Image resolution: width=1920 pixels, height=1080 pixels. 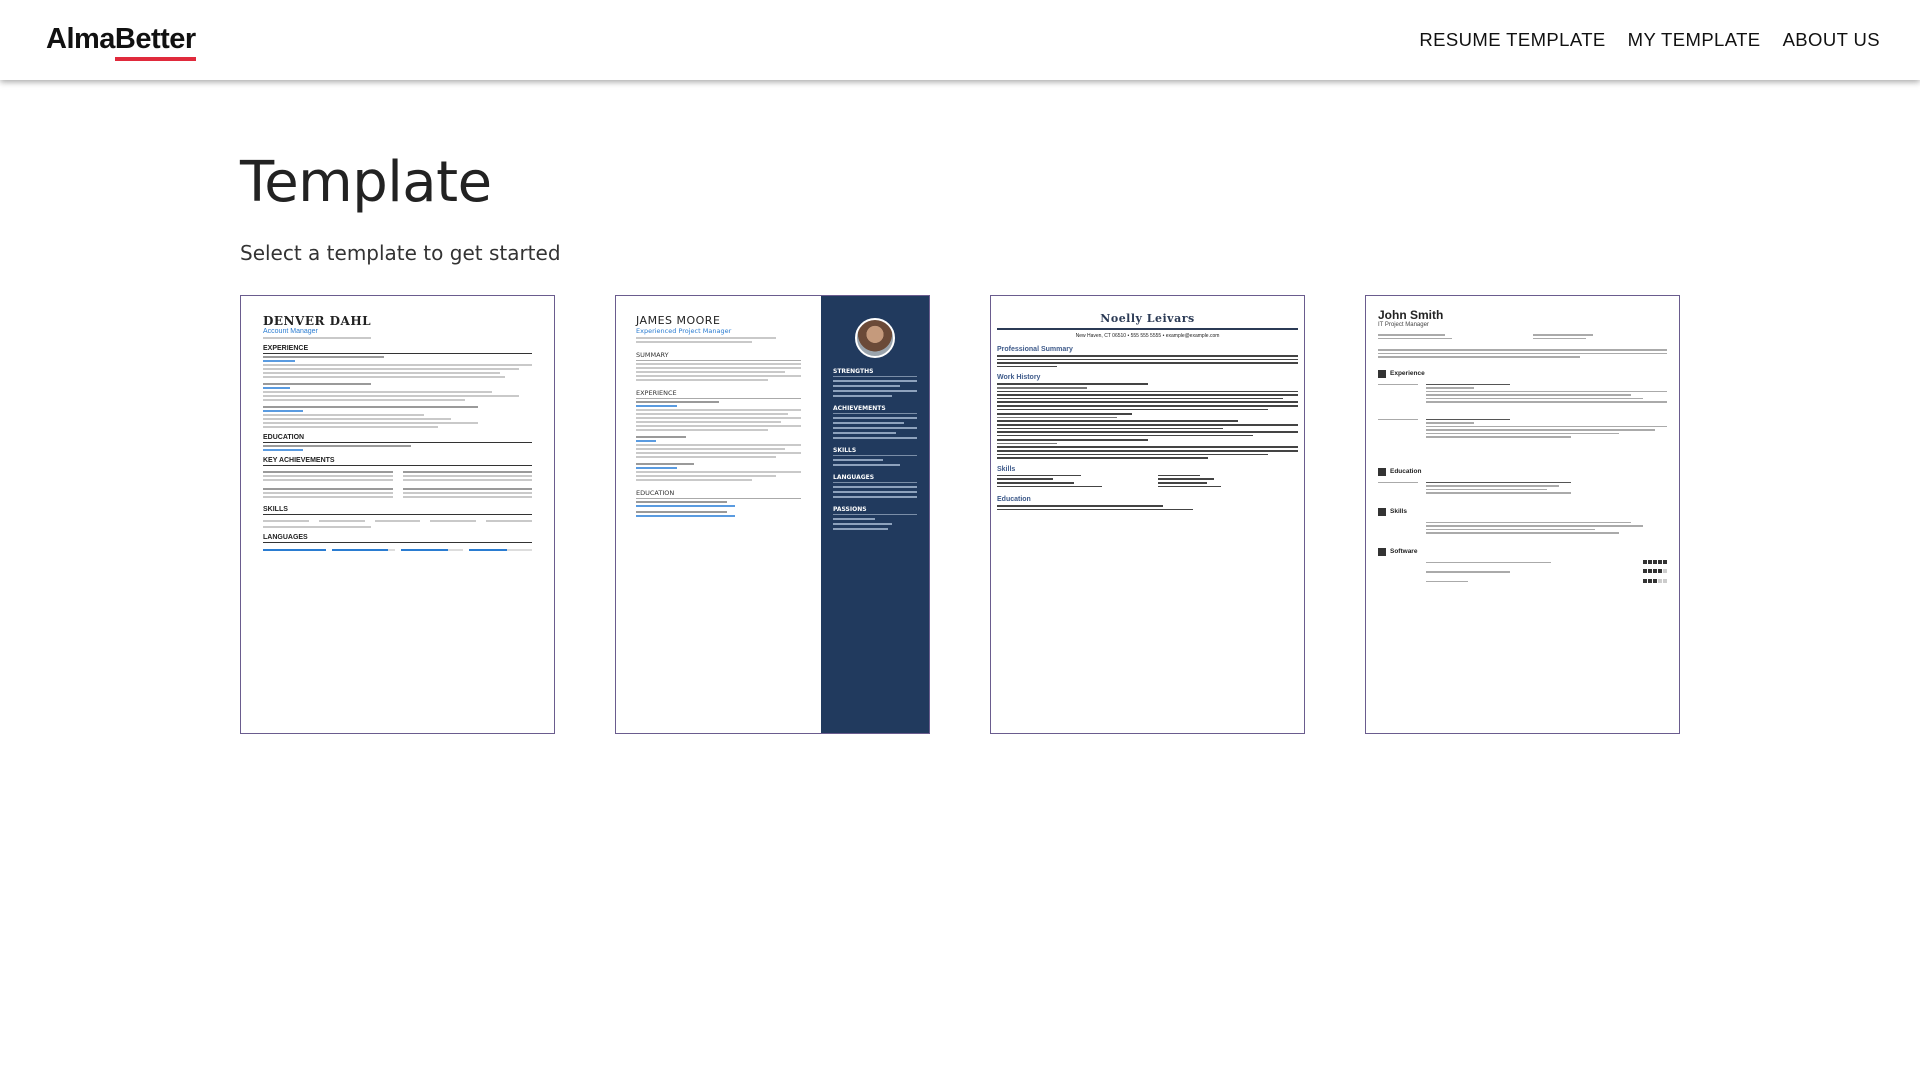 What do you see at coordinates (875, 510) in the screenshot?
I see `preview-side-section: PASSIONS` at bounding box center [875, 510].